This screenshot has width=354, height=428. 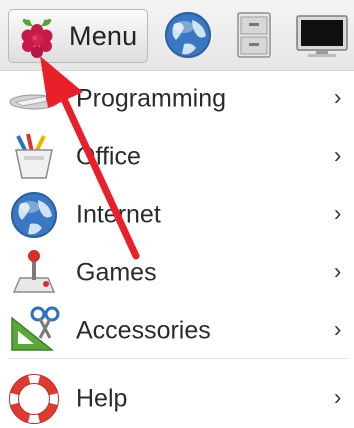 I want to click on menu-item-programming: Programming ›, so click(x=177, y=99).